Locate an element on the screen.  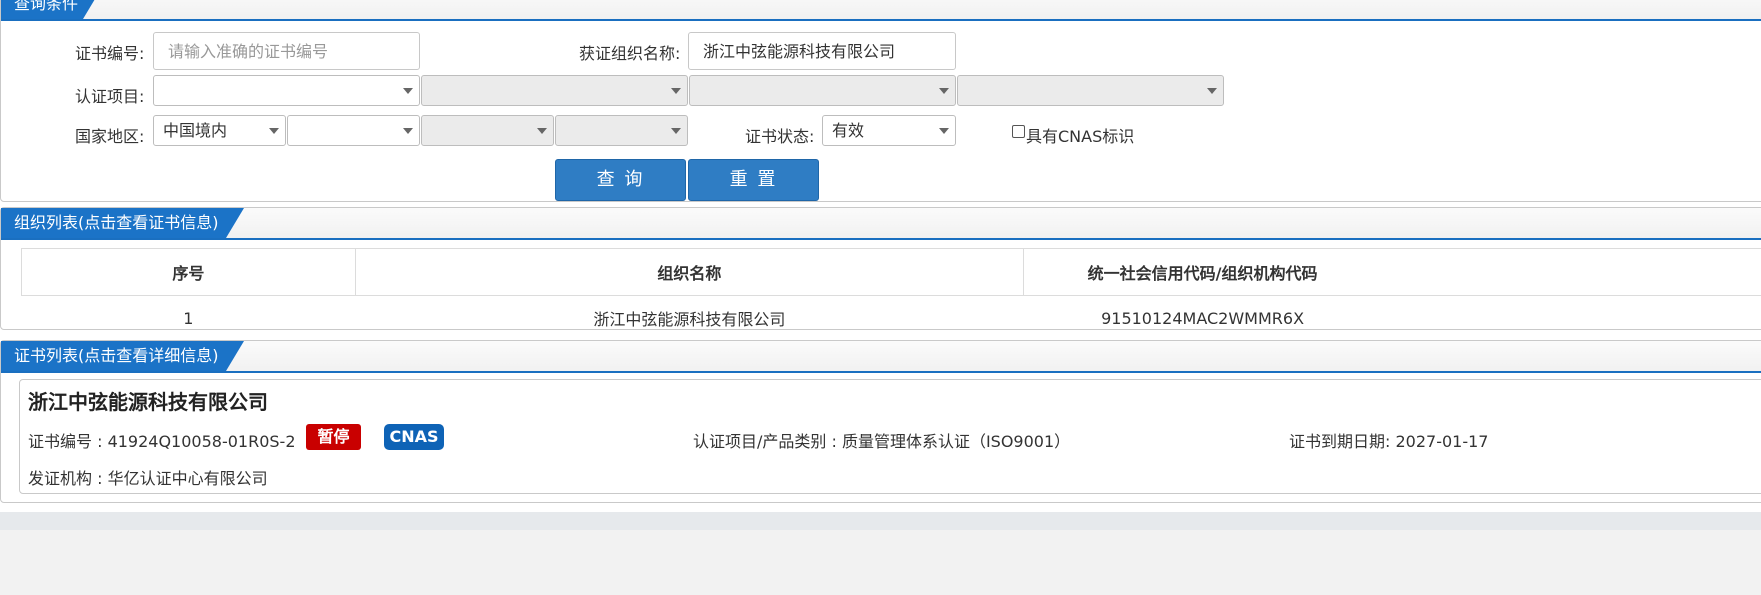
page-footer-bar is located at coordinates (880, 521).